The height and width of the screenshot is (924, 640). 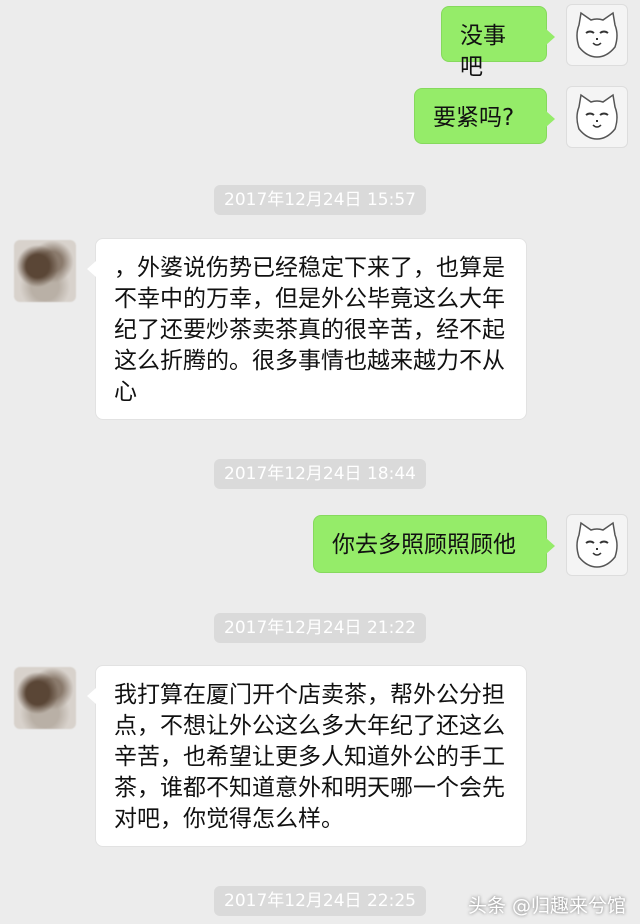 I want to click on message-bubble-outgoing: 没事吧, so click(x=498, y=43).